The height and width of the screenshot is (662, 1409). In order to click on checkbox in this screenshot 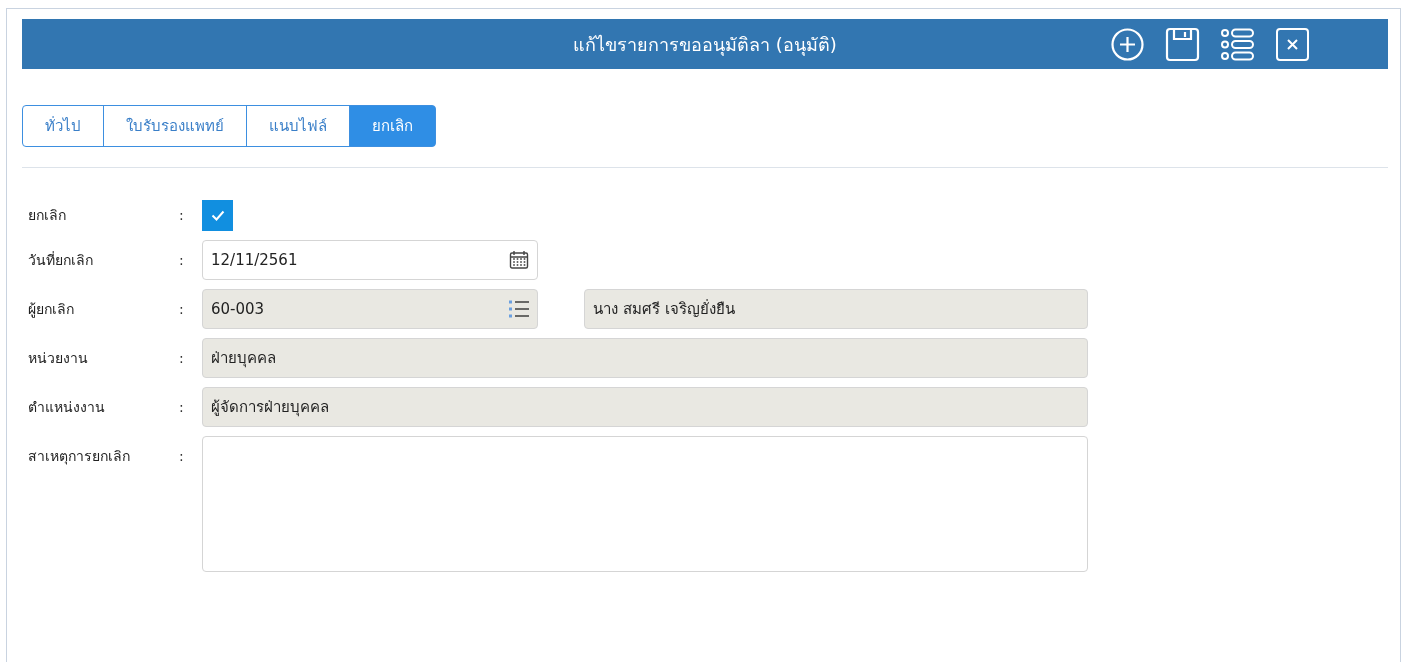, I will do `click(217, 215)`.